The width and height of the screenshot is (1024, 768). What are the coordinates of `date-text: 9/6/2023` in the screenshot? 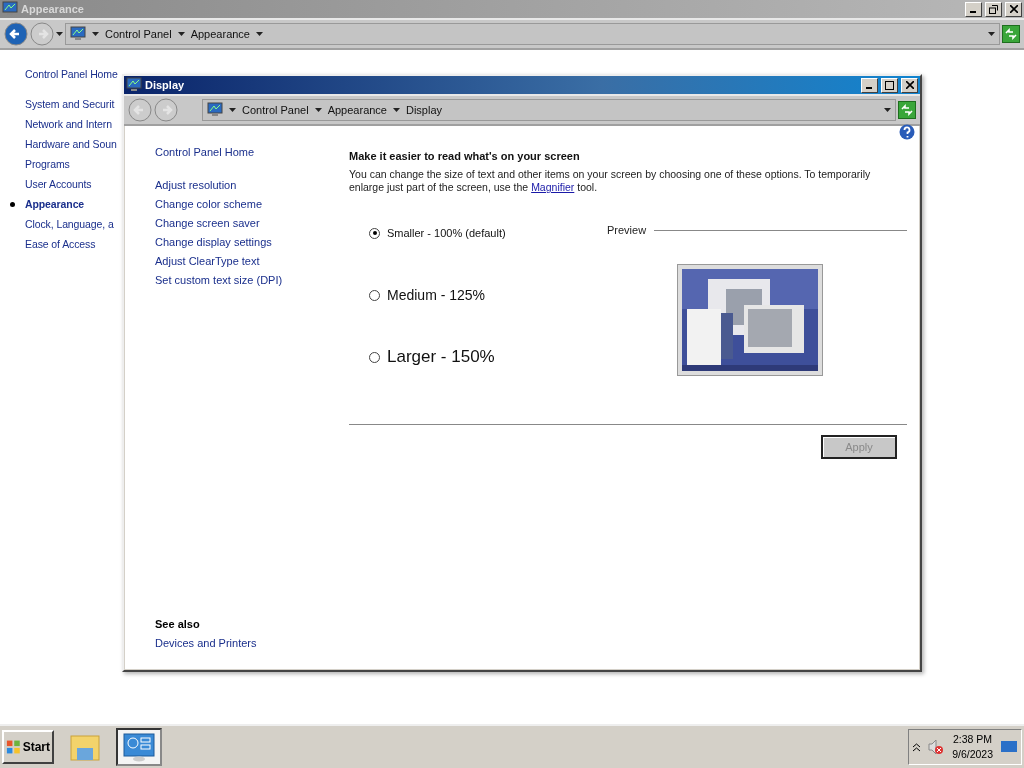 It's located at (972, 754).